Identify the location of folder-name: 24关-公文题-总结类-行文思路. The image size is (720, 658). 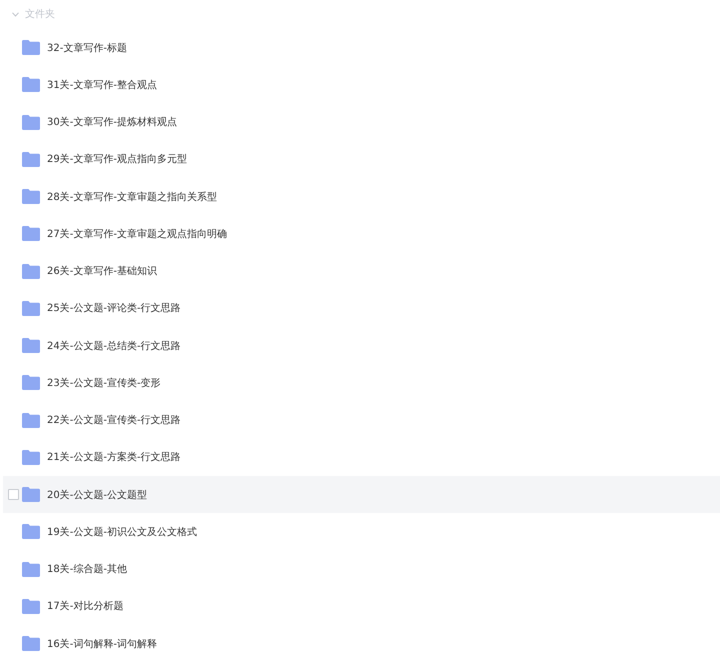
(114, 345).